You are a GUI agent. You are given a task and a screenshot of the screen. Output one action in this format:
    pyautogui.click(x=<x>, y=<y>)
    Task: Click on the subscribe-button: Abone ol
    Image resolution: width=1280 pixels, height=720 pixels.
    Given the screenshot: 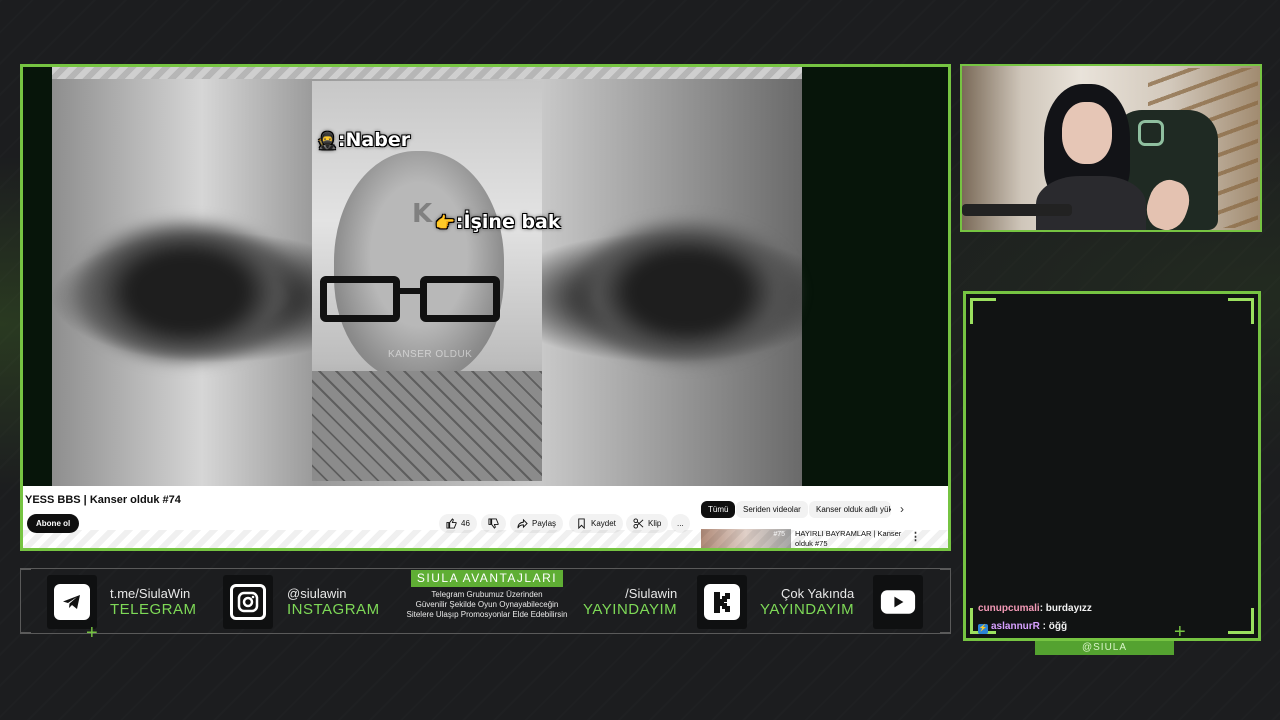 What is the action you would take?
    pyautogui.click(x=53, y=523)
    